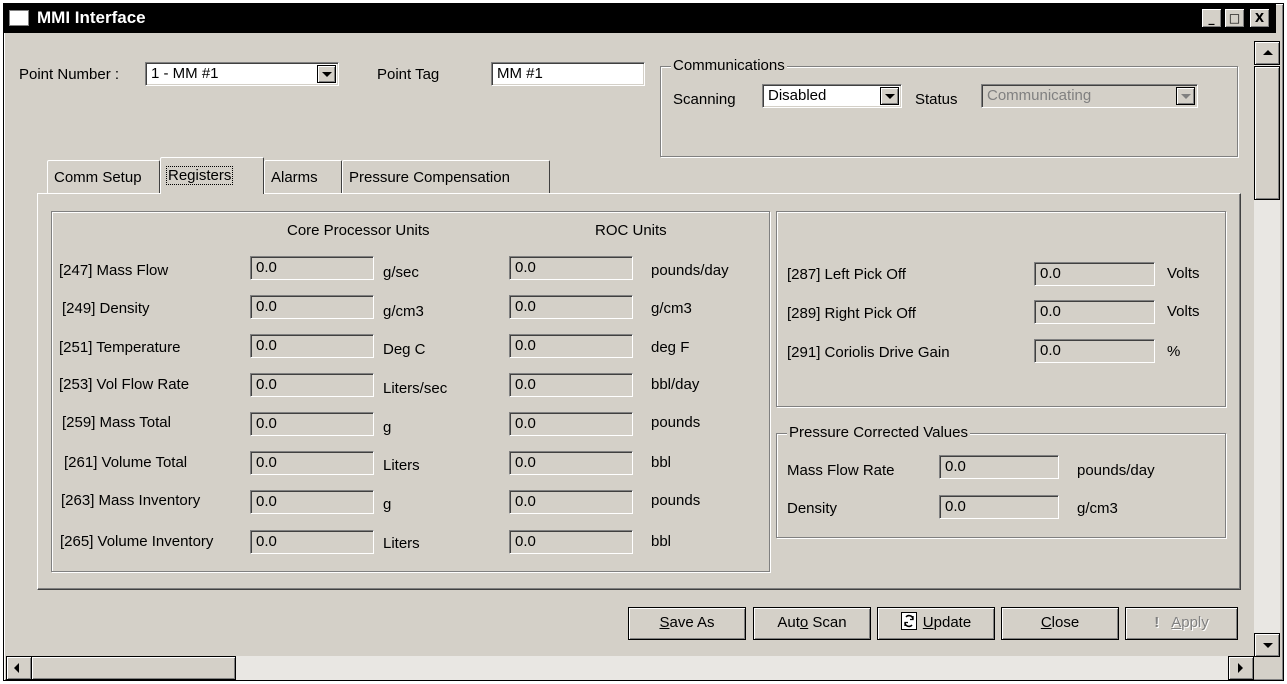  What do you see at coordinates (106, 308) in the screenshot?
I see `register-label: [249] Density` at bounding box center [106, 308].